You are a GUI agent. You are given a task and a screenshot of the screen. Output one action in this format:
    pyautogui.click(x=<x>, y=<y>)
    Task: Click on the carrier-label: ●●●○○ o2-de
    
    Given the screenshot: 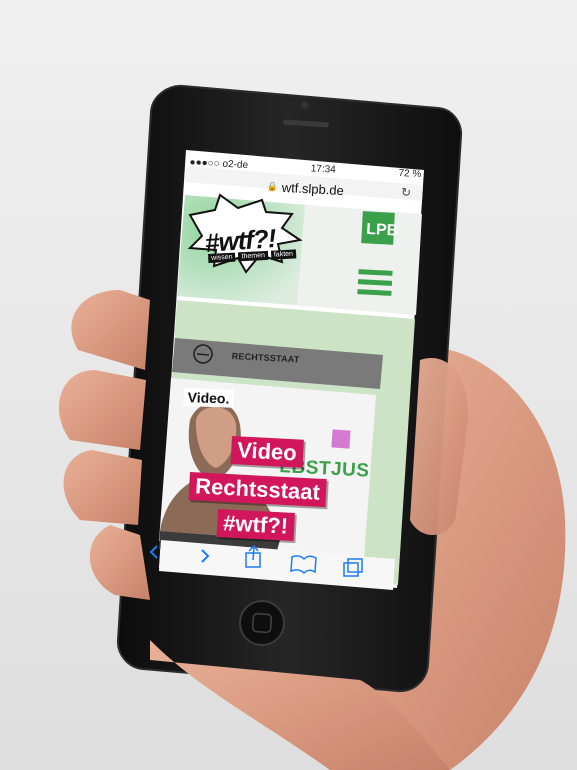 What is the action you would take?
    pyautogui.click(x=219, y=163)
    